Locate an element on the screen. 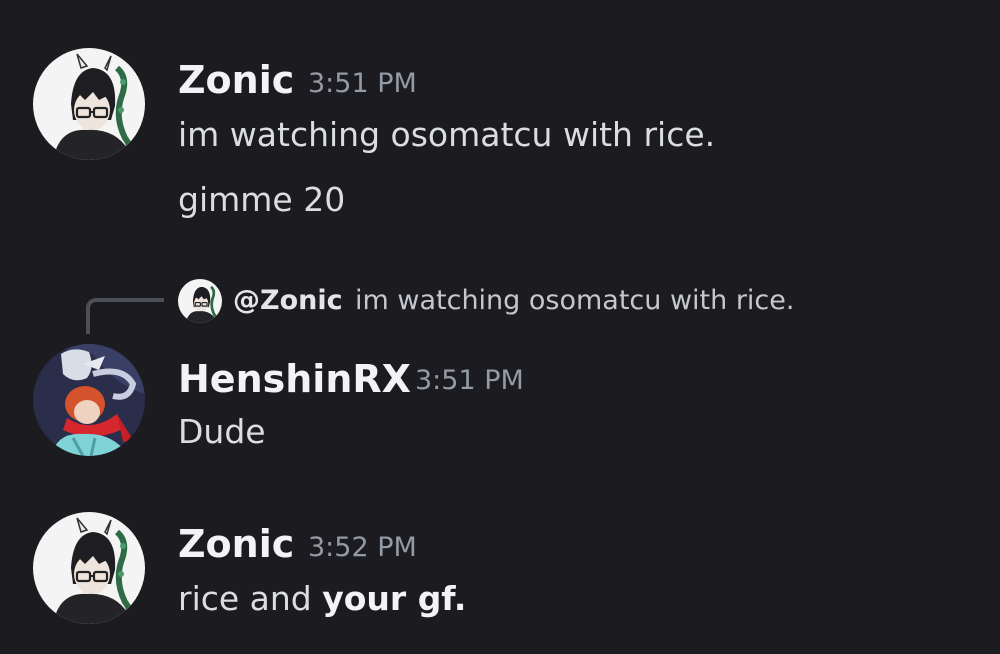 This screenshot has width=1000, height=654. message-text-bold: your gf. is located at coordinates (394, 598).